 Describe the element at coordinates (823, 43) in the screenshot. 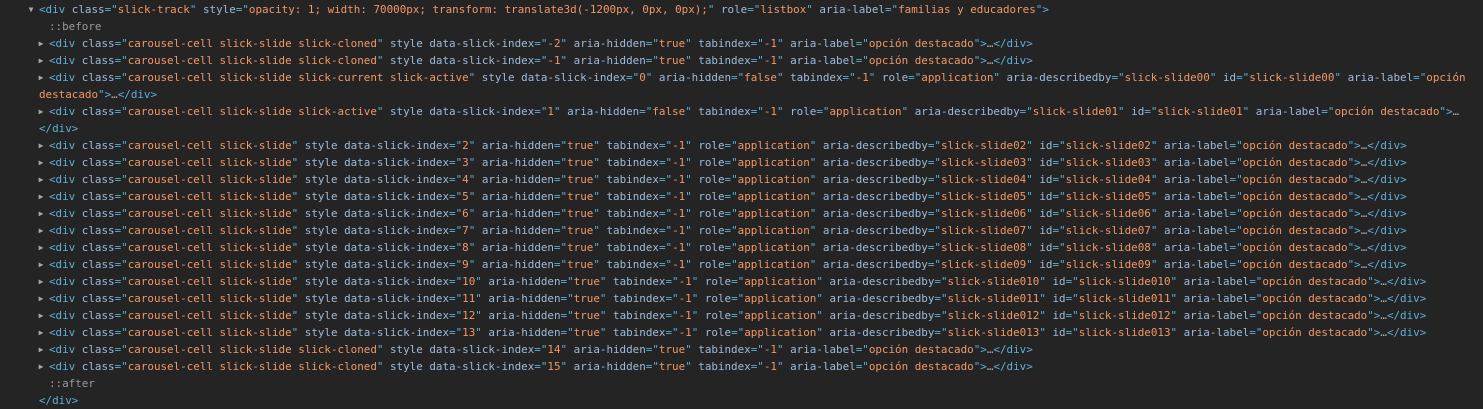

I see `attribute-name: aria-label` at that location.